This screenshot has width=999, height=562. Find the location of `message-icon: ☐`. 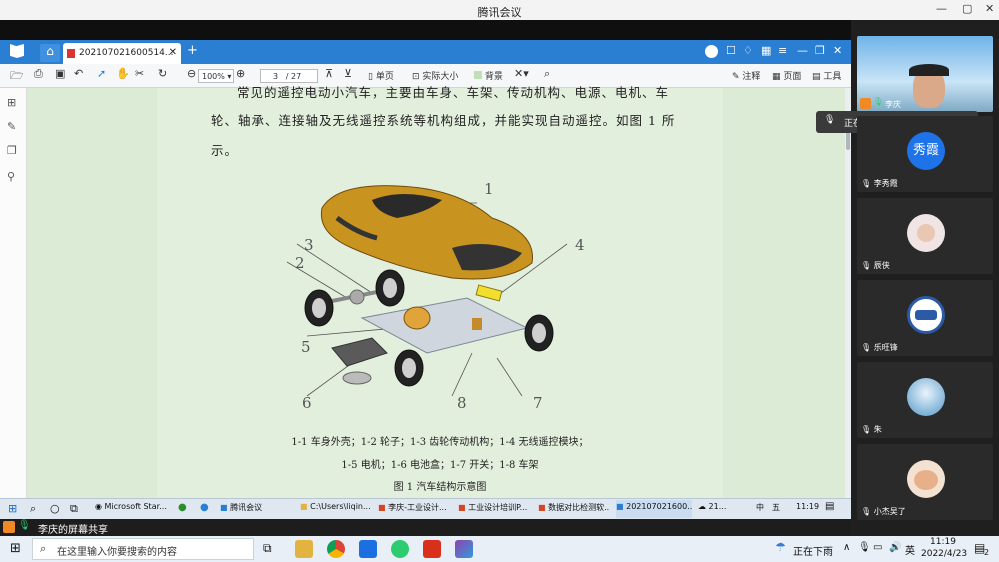

message-icon: ☐ is located at coordinates (731, 50).